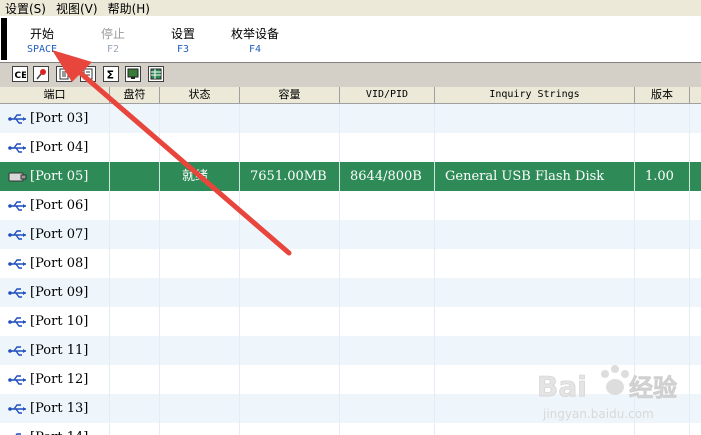 Image resolution: width=701 pixels, height=435 pixels. What do you see at coordinates (59, 292) in the screenshot?
I see `port-label: [Port 09]` at bounding box center [59, 292].